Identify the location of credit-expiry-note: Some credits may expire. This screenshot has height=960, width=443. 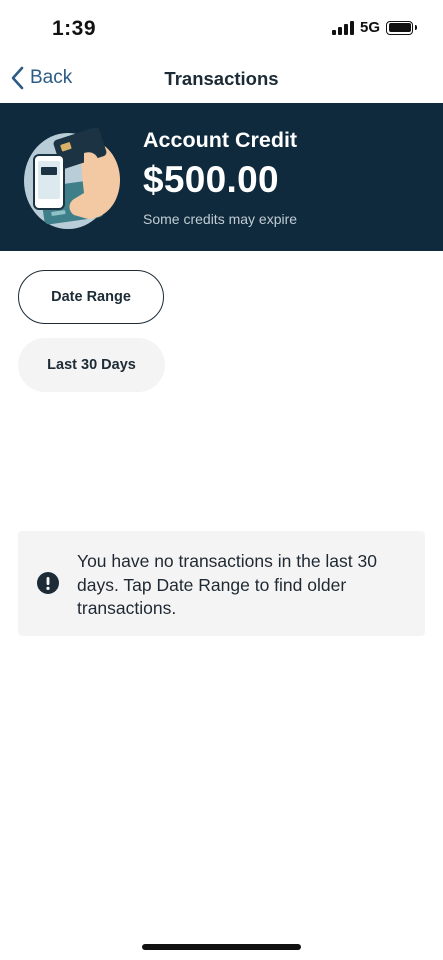
(220, 219).